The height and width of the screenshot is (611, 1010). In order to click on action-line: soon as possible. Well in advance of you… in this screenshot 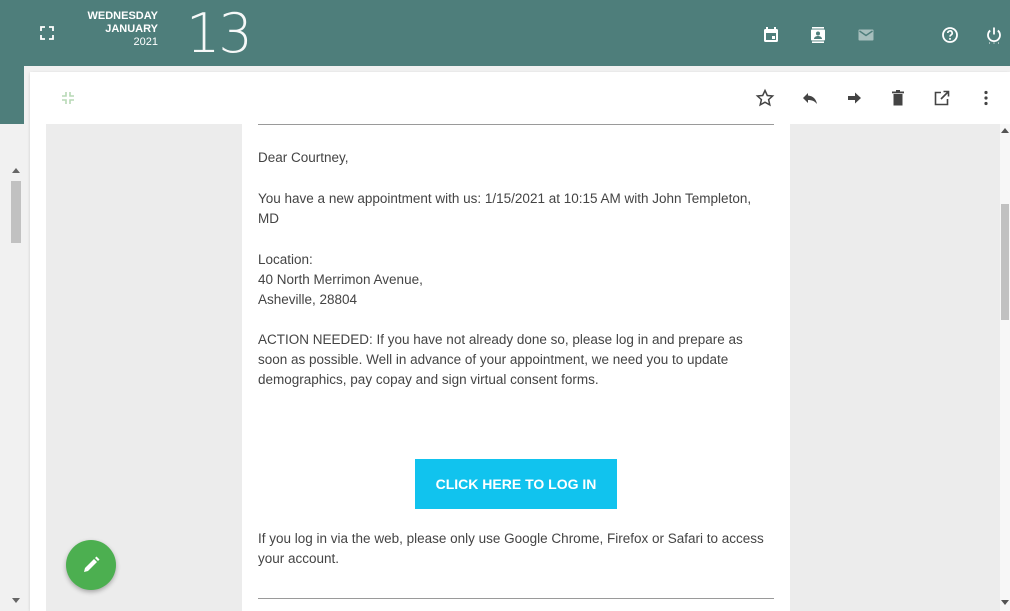, I will do `click(493, 359)`.